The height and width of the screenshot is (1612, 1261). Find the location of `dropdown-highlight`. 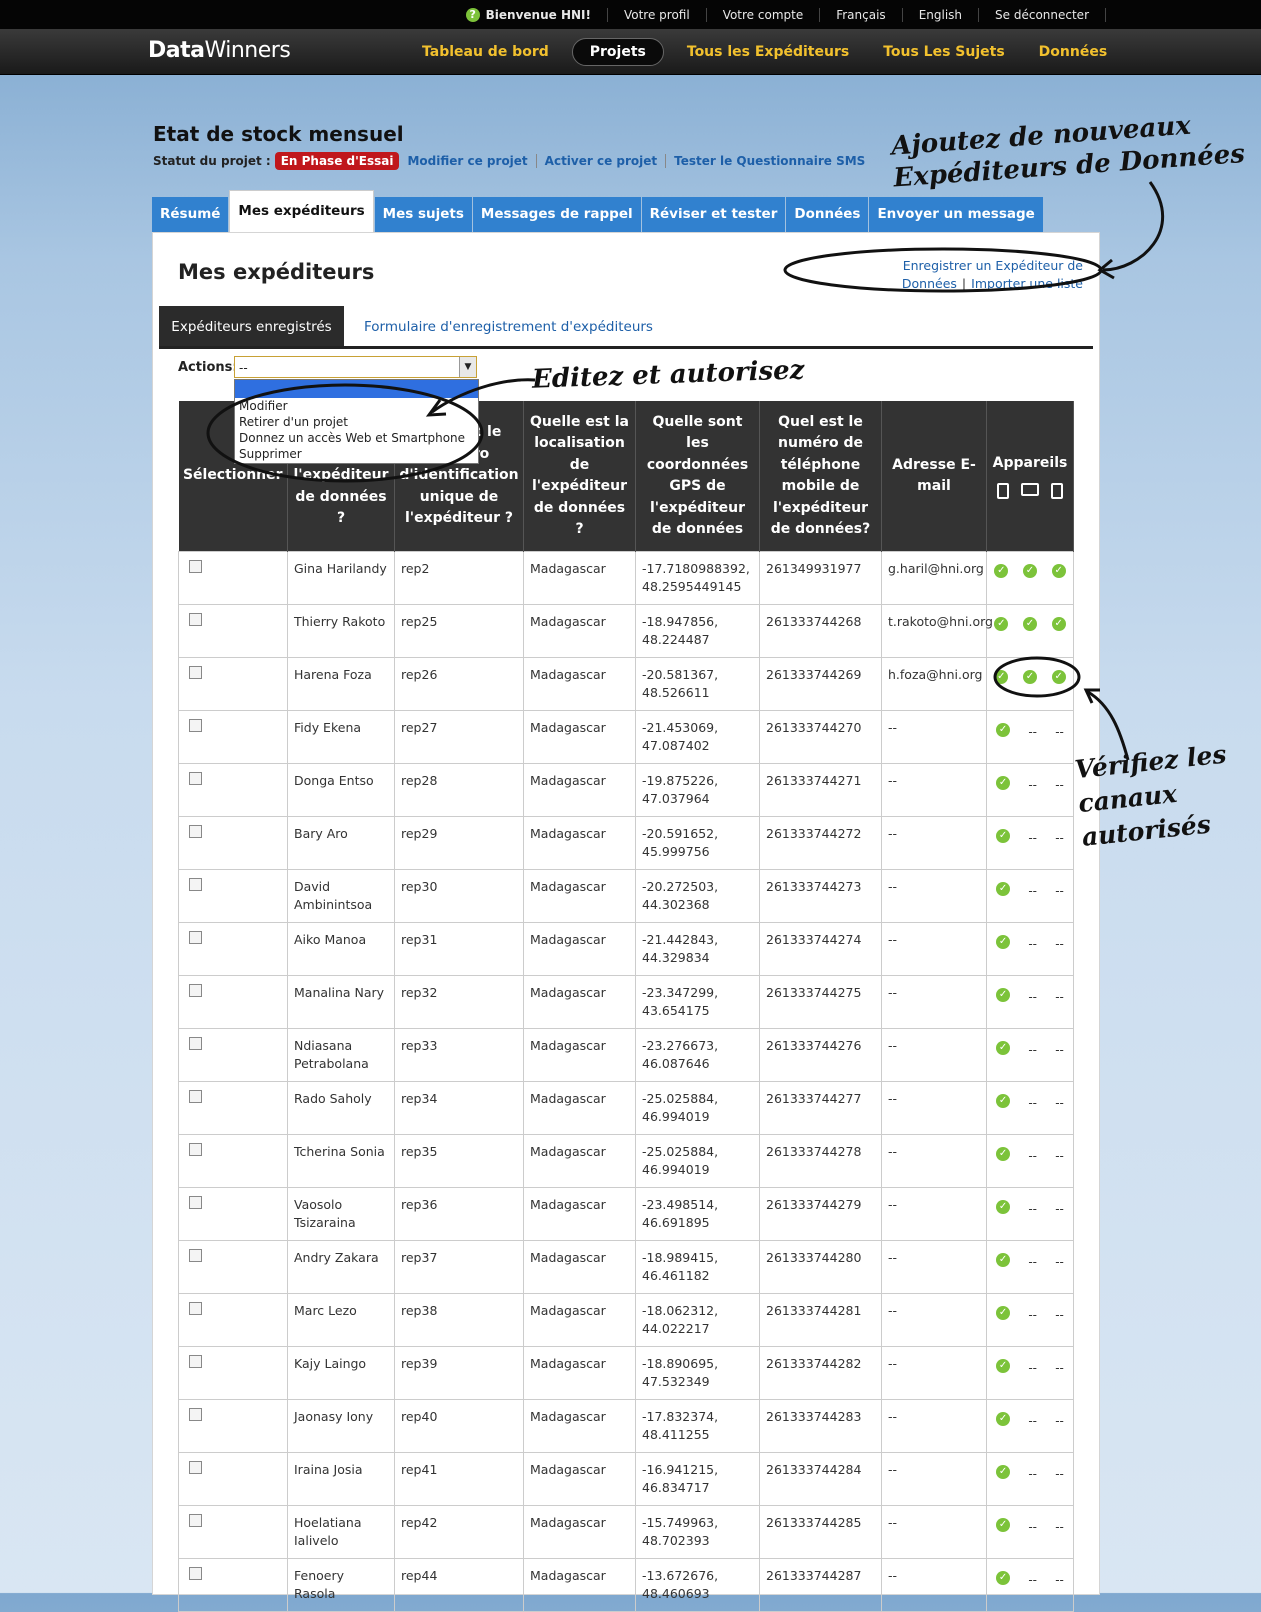

dropdown-highlight is located at coordinates (356, 389).